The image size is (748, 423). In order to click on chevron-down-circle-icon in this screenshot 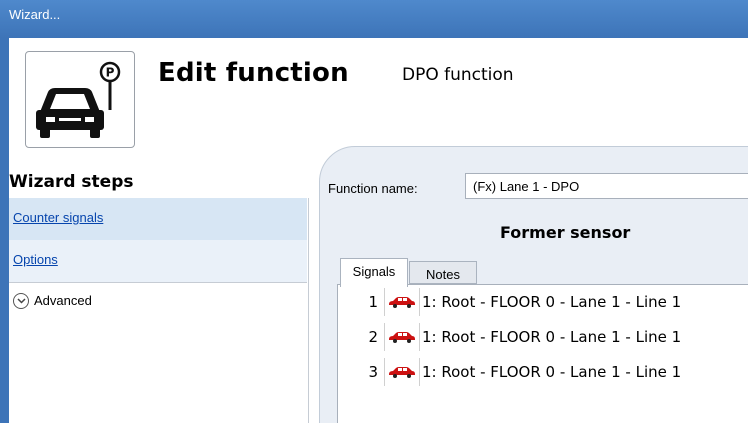, I will do `click(21, 300)`.